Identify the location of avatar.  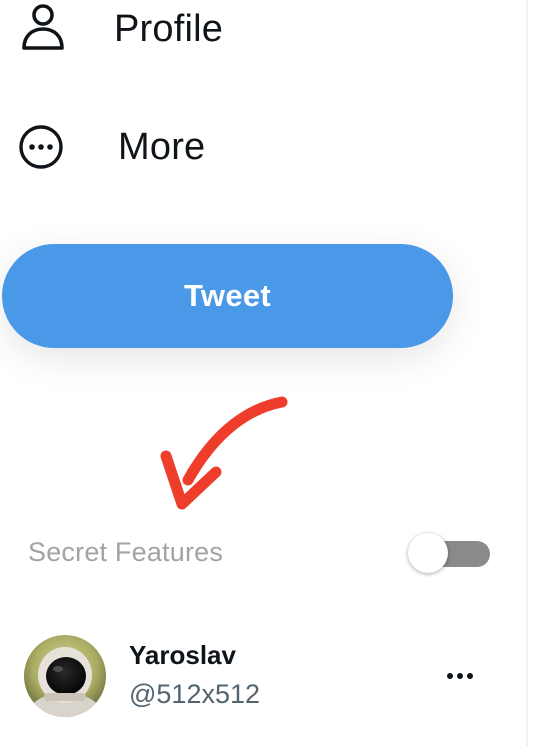
(65, 676).